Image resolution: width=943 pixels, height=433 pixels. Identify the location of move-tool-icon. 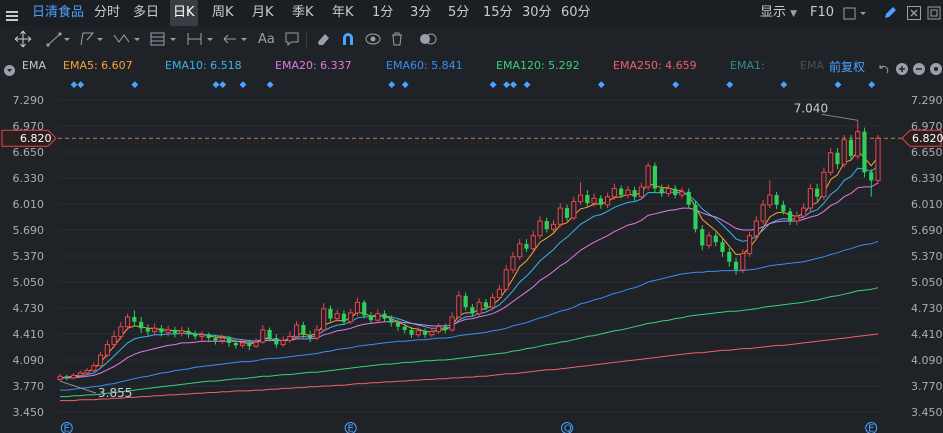
(23, 39).